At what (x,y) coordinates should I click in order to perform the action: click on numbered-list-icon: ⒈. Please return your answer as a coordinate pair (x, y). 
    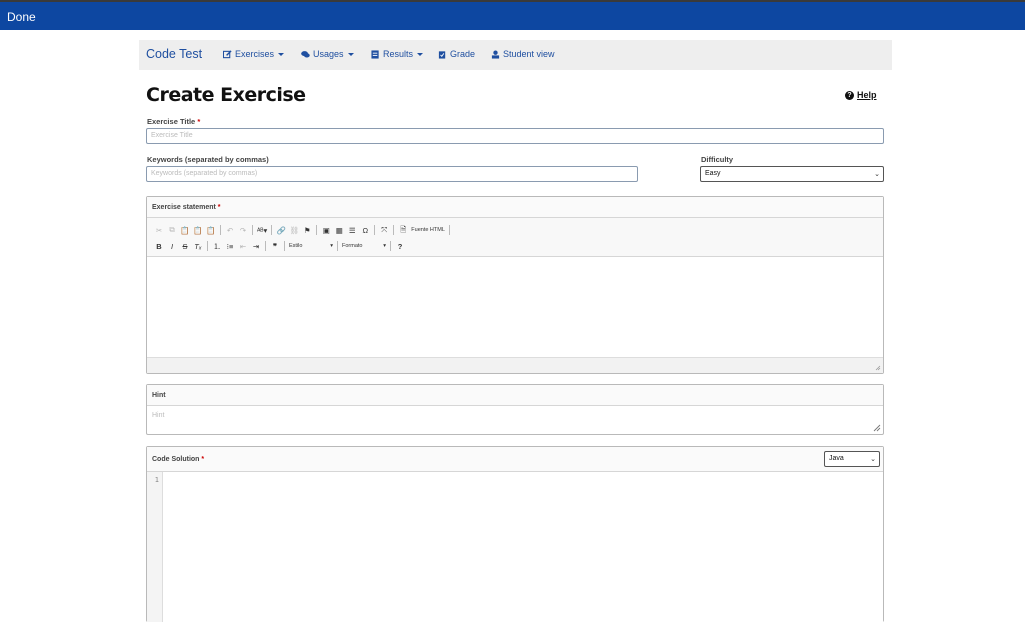
    Looking at the image, I should click on (217, 246).